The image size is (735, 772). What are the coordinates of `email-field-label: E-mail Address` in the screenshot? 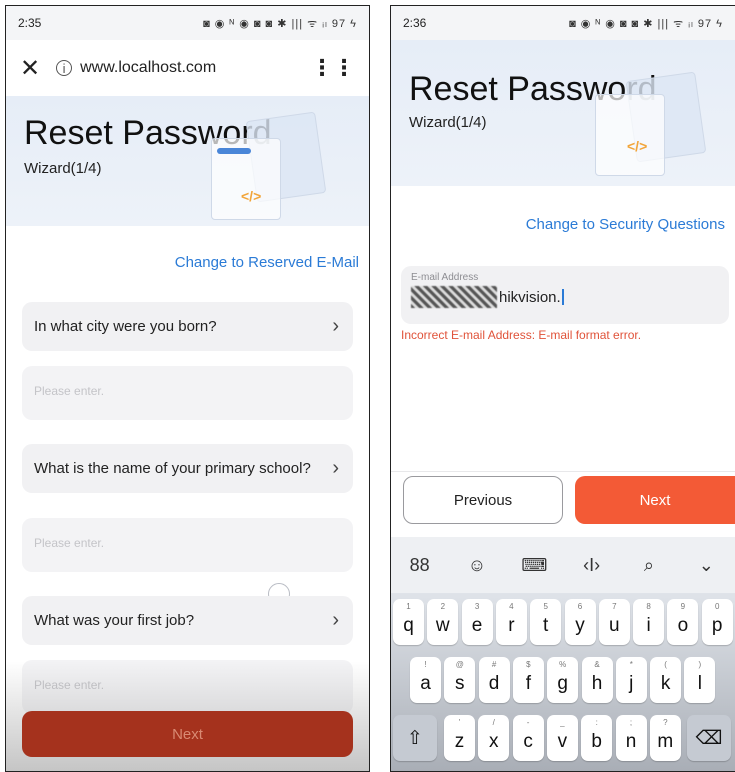 It's located at (445, 277).